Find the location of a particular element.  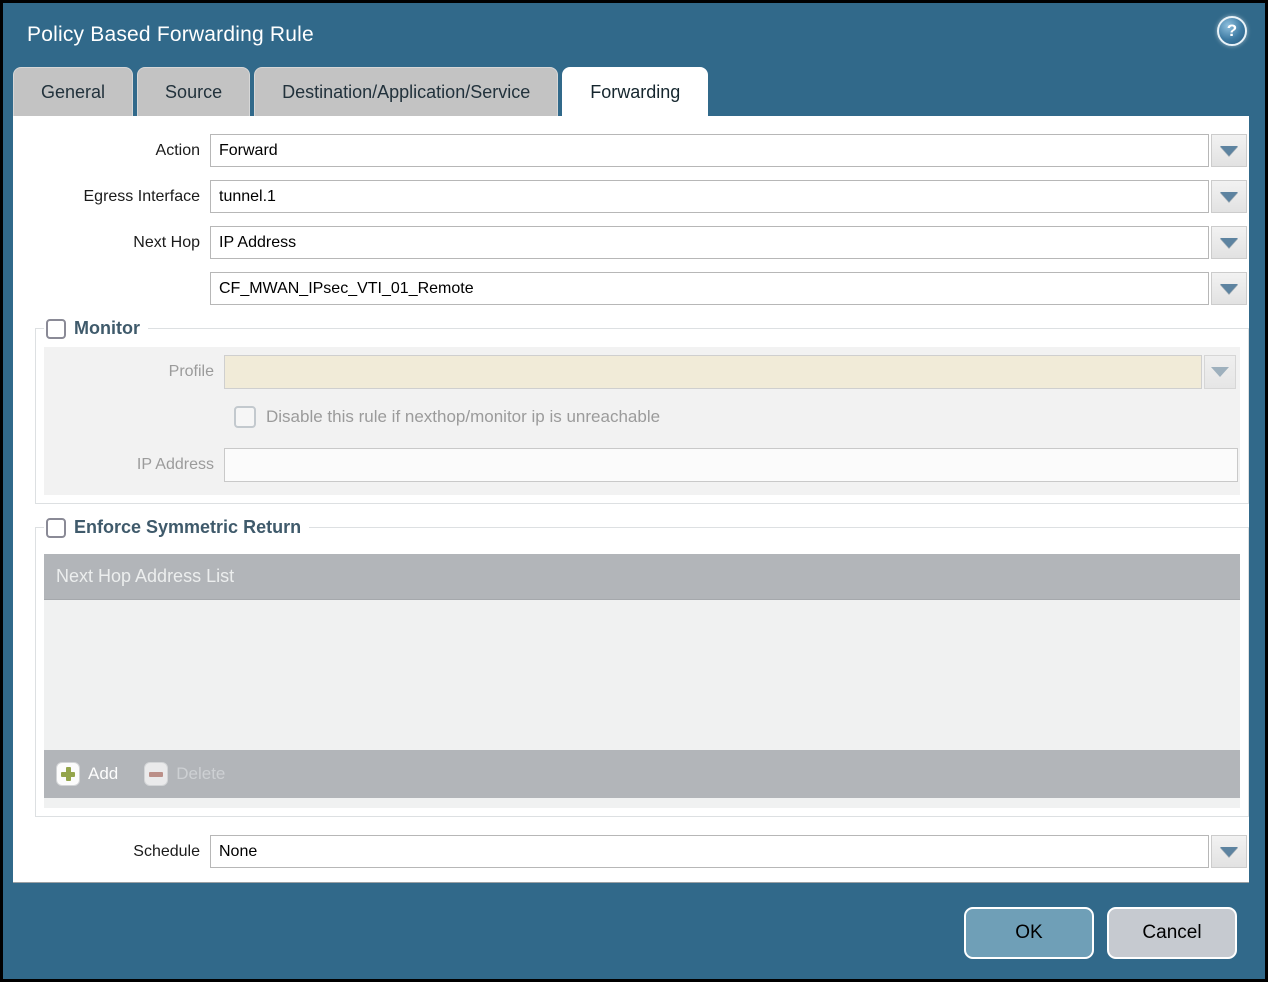

profile-row: Profile is located at coordinates (642, 372).